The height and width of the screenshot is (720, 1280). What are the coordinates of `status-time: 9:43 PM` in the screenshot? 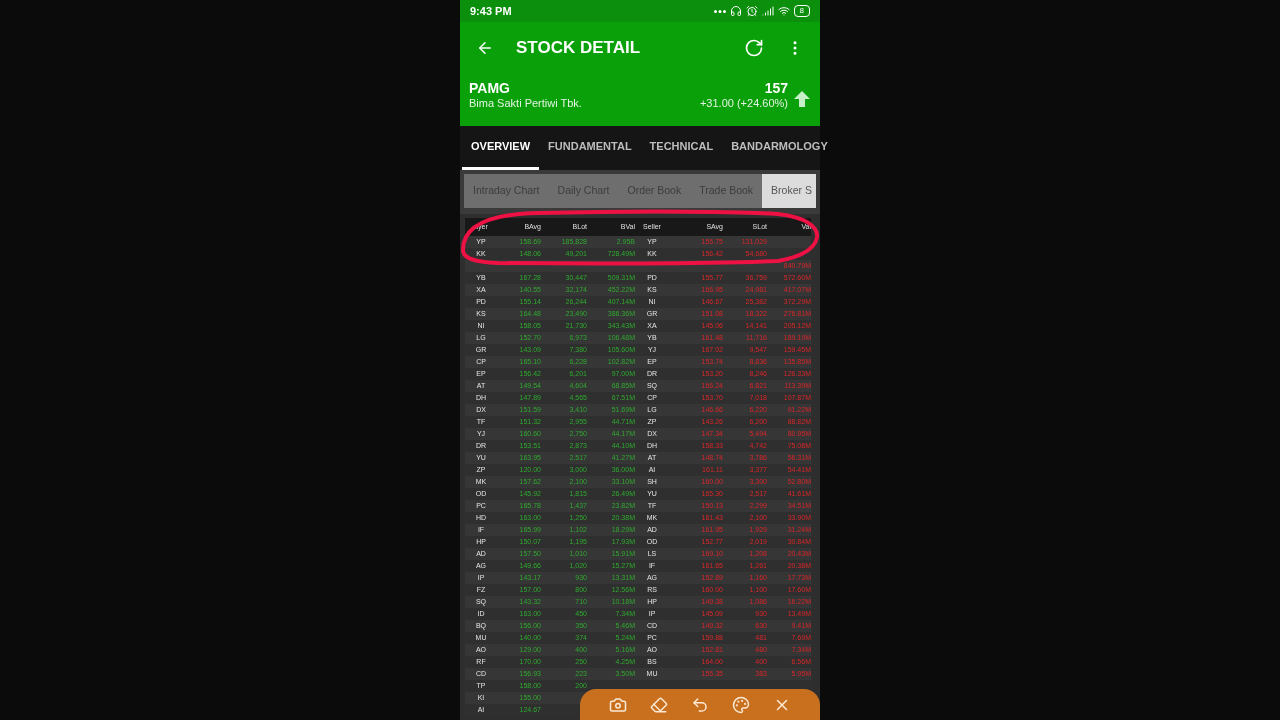 It's located at (491, 11).